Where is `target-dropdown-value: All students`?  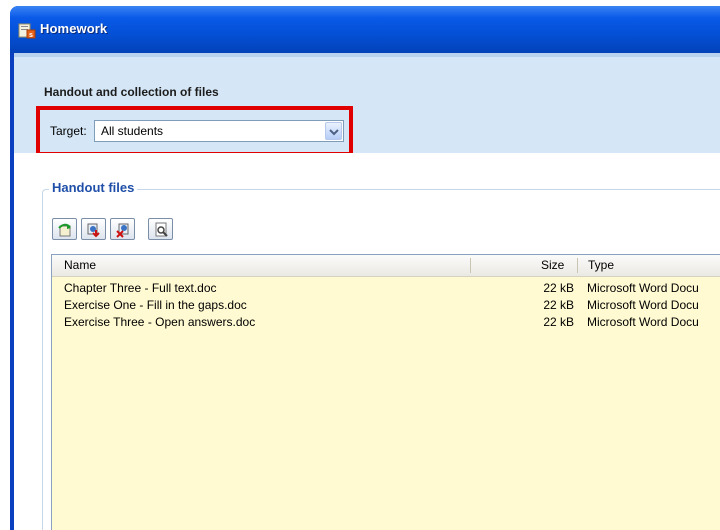 target-dropdown-value: All students is located at coordinates (132, 131).